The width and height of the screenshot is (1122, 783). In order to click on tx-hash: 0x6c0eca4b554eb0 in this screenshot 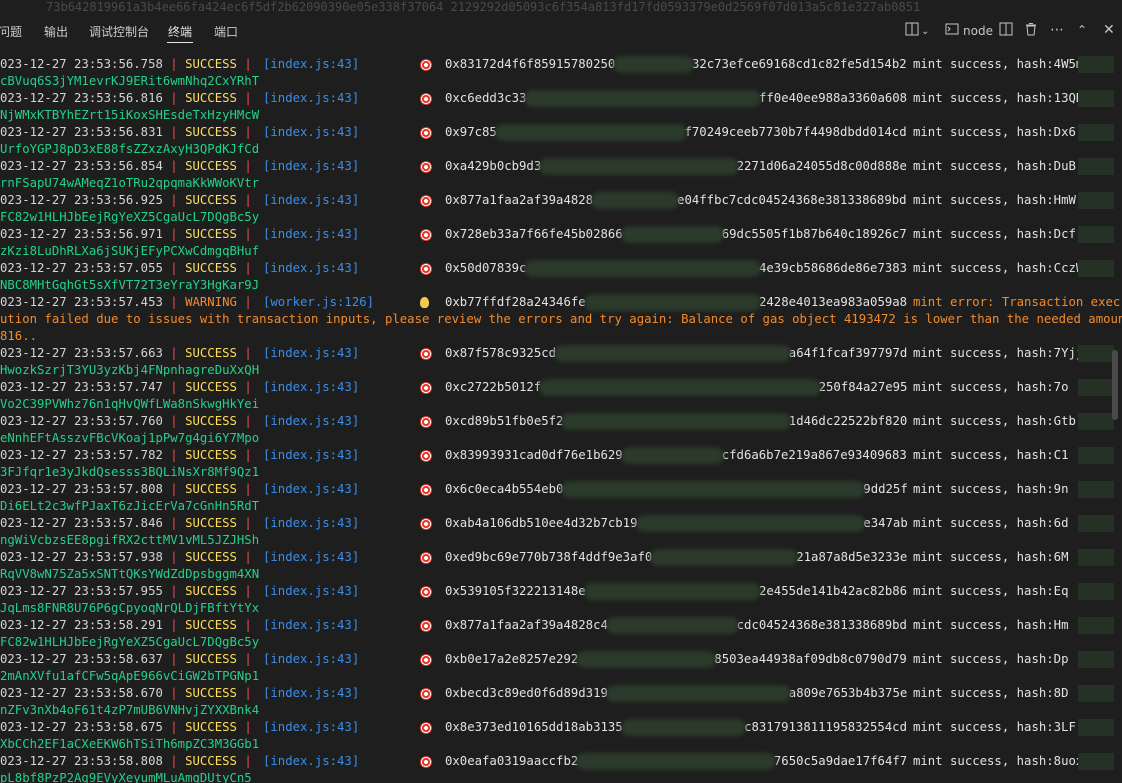, I will do `click(504, 489)`.